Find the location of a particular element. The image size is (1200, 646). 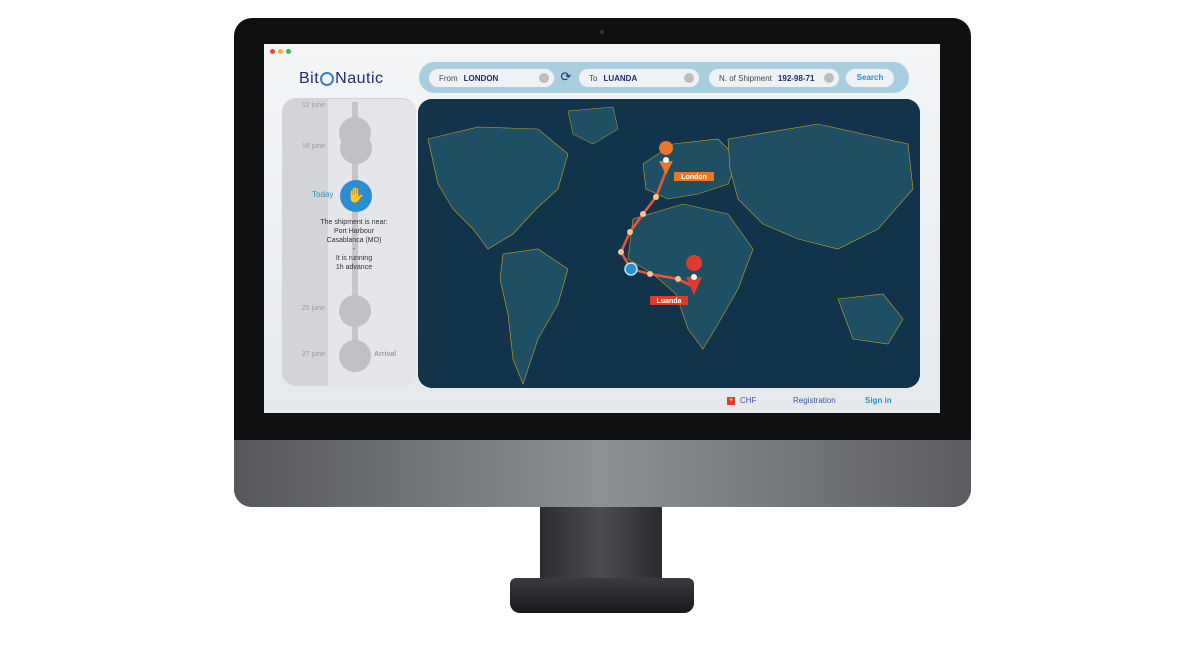

timeline-date: 25 june is located at coordinates (313, 308).